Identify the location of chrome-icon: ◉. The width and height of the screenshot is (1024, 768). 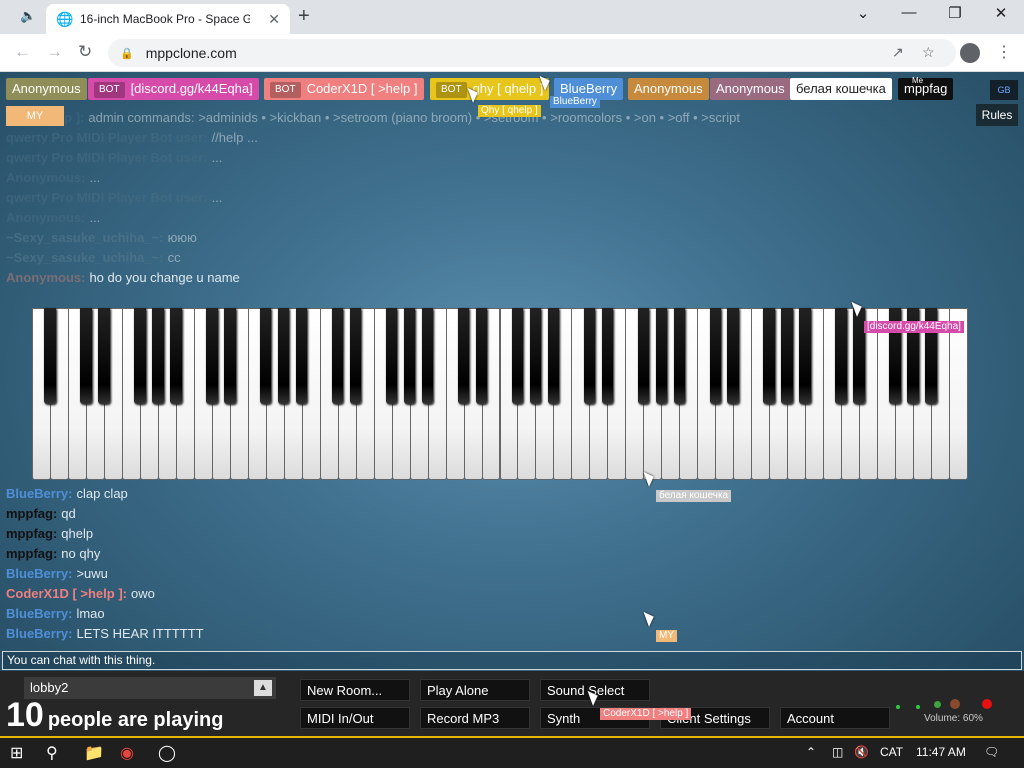
(127, 753).